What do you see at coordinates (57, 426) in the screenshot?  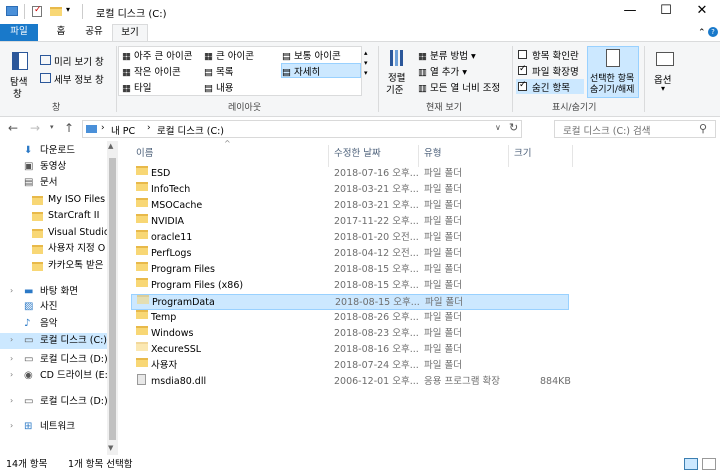 I see `nav-item-label: 네트워크` at bounding box center [57, 426].